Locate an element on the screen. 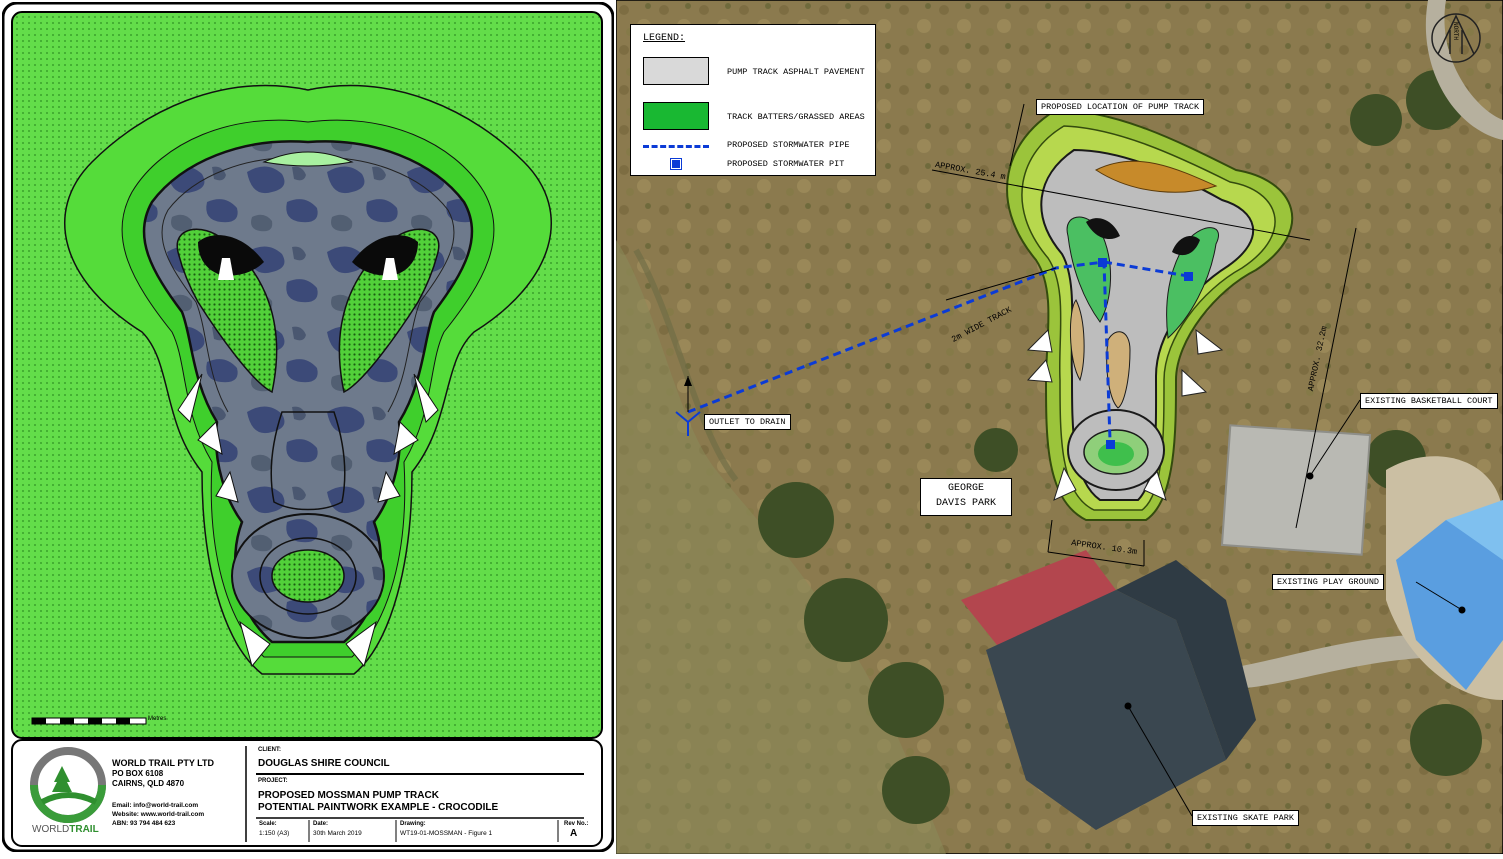 This screenshot has width=1503, height=859. project-label: PROJECT: is located at coordinates (273, 781).